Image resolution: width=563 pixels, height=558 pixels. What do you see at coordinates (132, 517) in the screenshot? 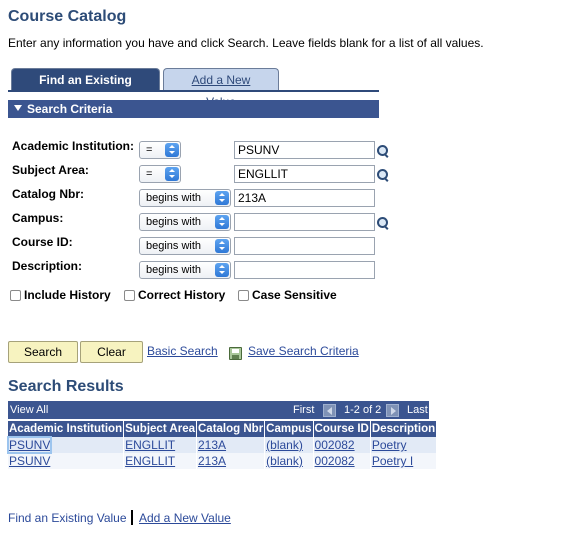
I see `footer-separator` at bounding box center [132, 517].